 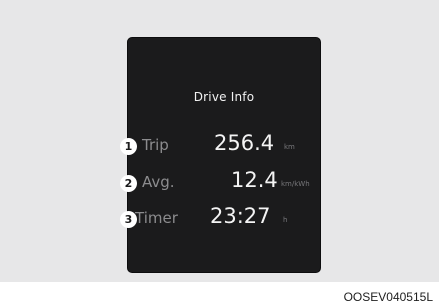 I want to click on timer-row: 3 Timer 23:27 h, so click(x=220, y=220).